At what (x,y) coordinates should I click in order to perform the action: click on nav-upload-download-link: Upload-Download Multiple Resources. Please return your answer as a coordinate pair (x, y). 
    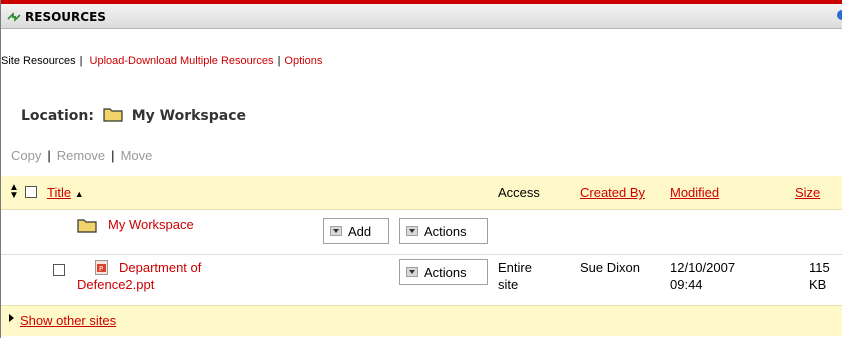
    Looking at the image, I should click on (182, 61).